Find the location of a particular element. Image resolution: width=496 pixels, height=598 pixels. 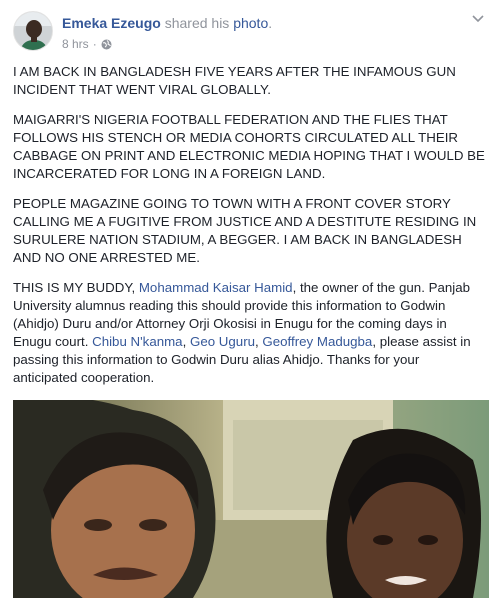

post-timestamp: 8 hrs is located at coordinates (75, 44).